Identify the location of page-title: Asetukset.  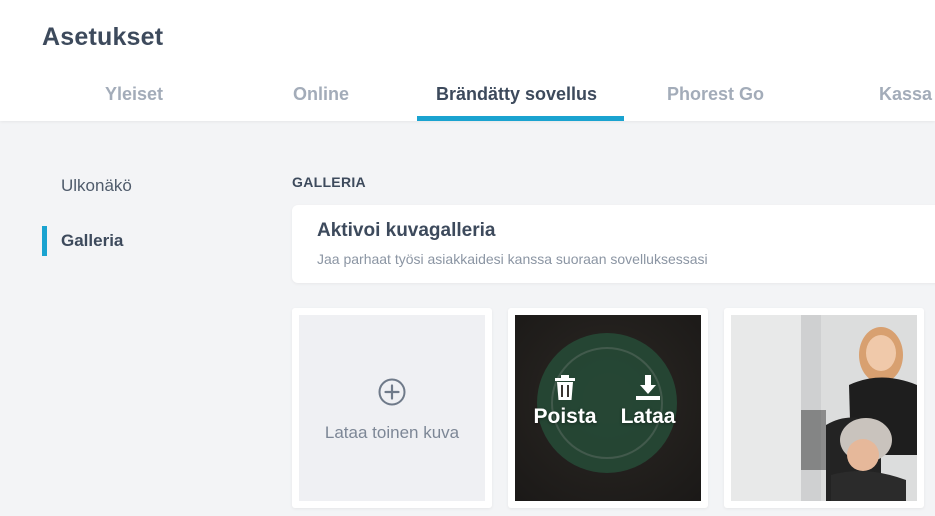
(103, 37).